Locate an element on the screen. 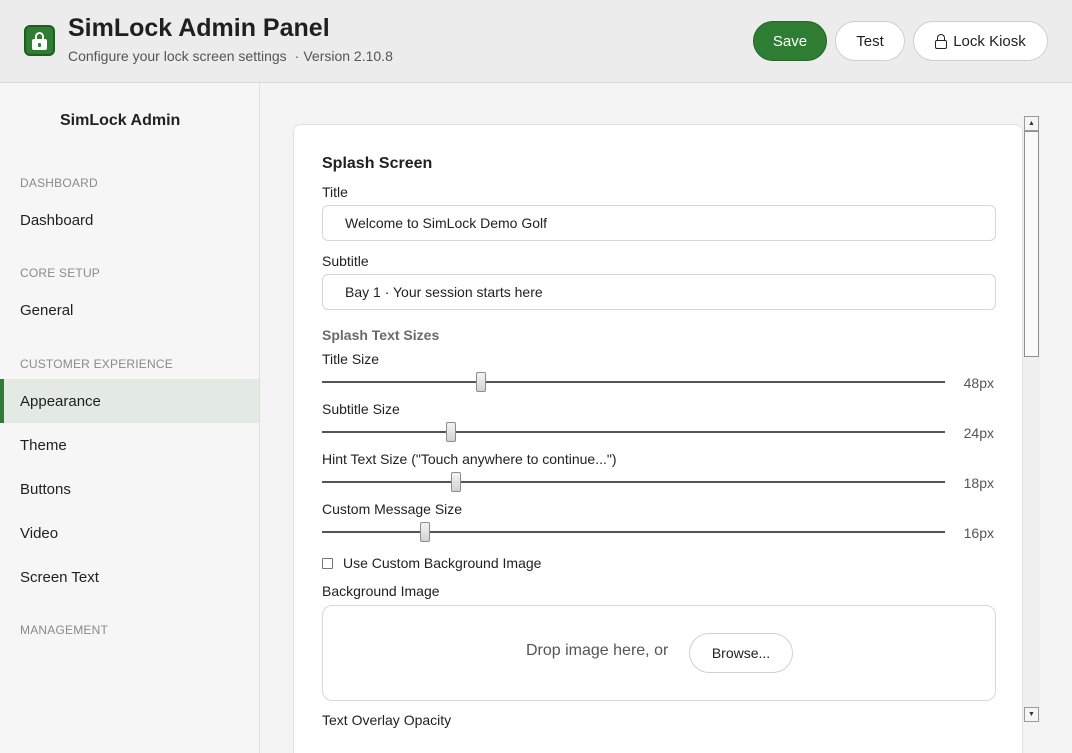 Image resolution: width=1072 pixels, height=753 pixels. title-field-label: Title is located at coordinates (335, 192).